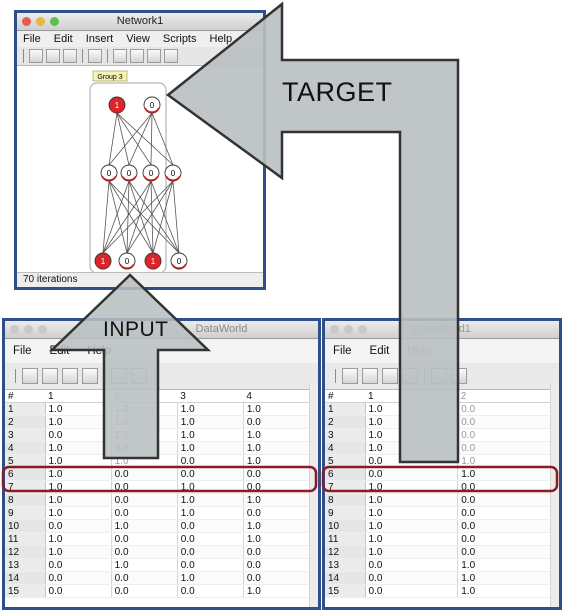 The width and height of the screenshot is (565, 613). What do you see at coordinates (144, 396) in the screenshot?
I see `input-column-header: 2` at bounding box center [144, 396].